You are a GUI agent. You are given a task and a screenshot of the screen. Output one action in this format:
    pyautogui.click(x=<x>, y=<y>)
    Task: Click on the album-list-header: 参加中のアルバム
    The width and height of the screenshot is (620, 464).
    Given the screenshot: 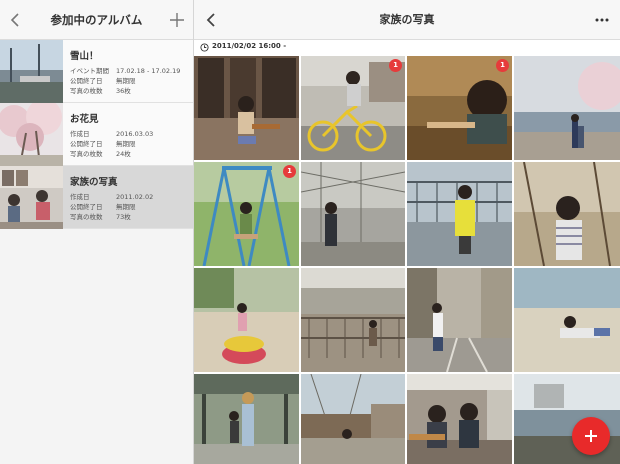 What is the action you would take?
    pyautogui.click(x=96, y=20)
    